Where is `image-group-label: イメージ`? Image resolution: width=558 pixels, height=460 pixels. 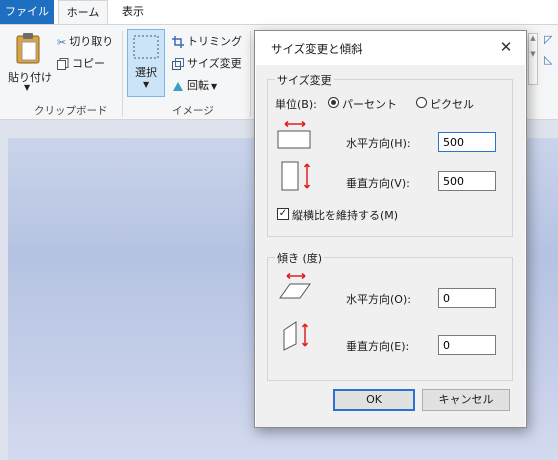
image-group-label: イメージ is located at coordinates (193, 111).